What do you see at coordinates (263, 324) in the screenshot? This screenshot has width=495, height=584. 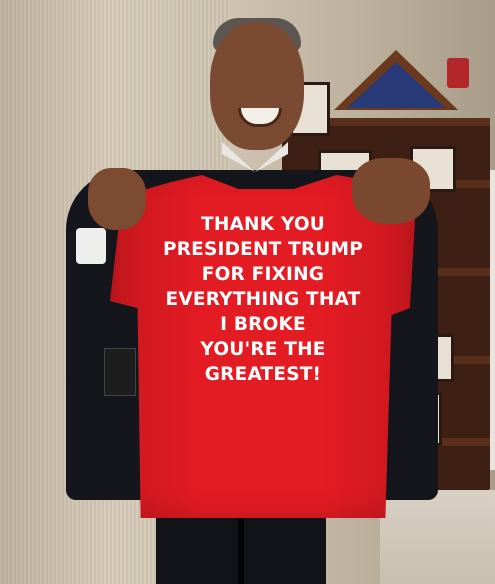 I see `shirt-line: I BROKE` at bounding box center [263, 324].